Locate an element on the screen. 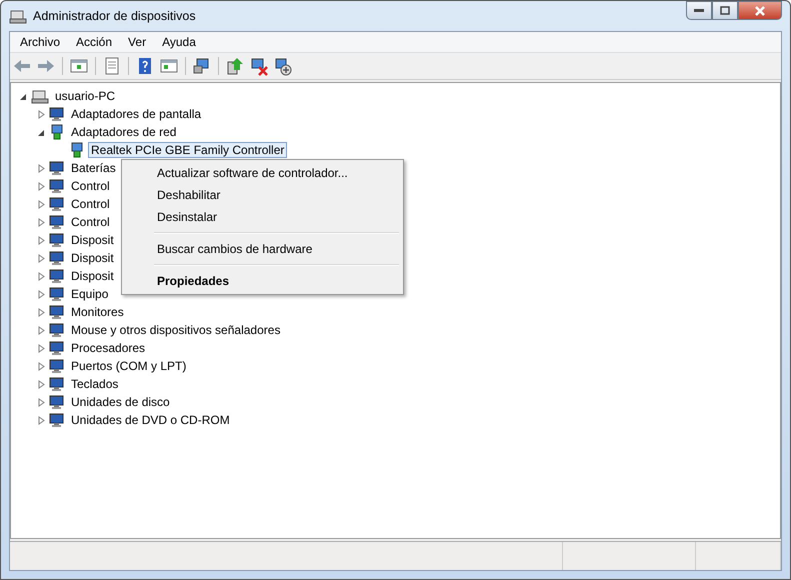 The image size is (791, 580). tree-item: Realtek PCIe GBE Family Controller is located at coordinates (188, 150).